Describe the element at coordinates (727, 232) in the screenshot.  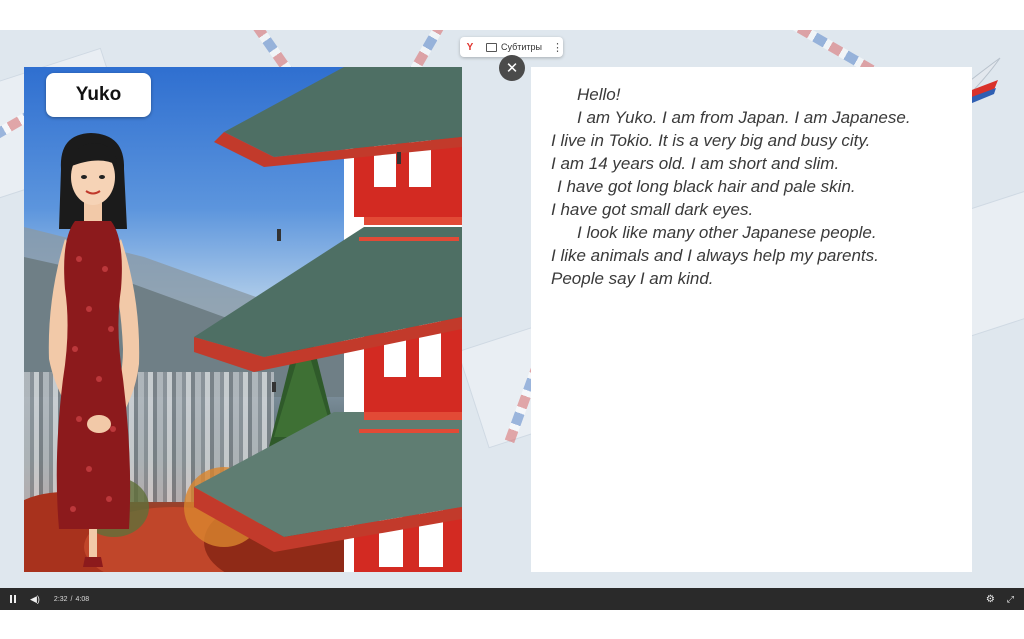
I see `story-line: I look like many other Japanese people.` at that location.